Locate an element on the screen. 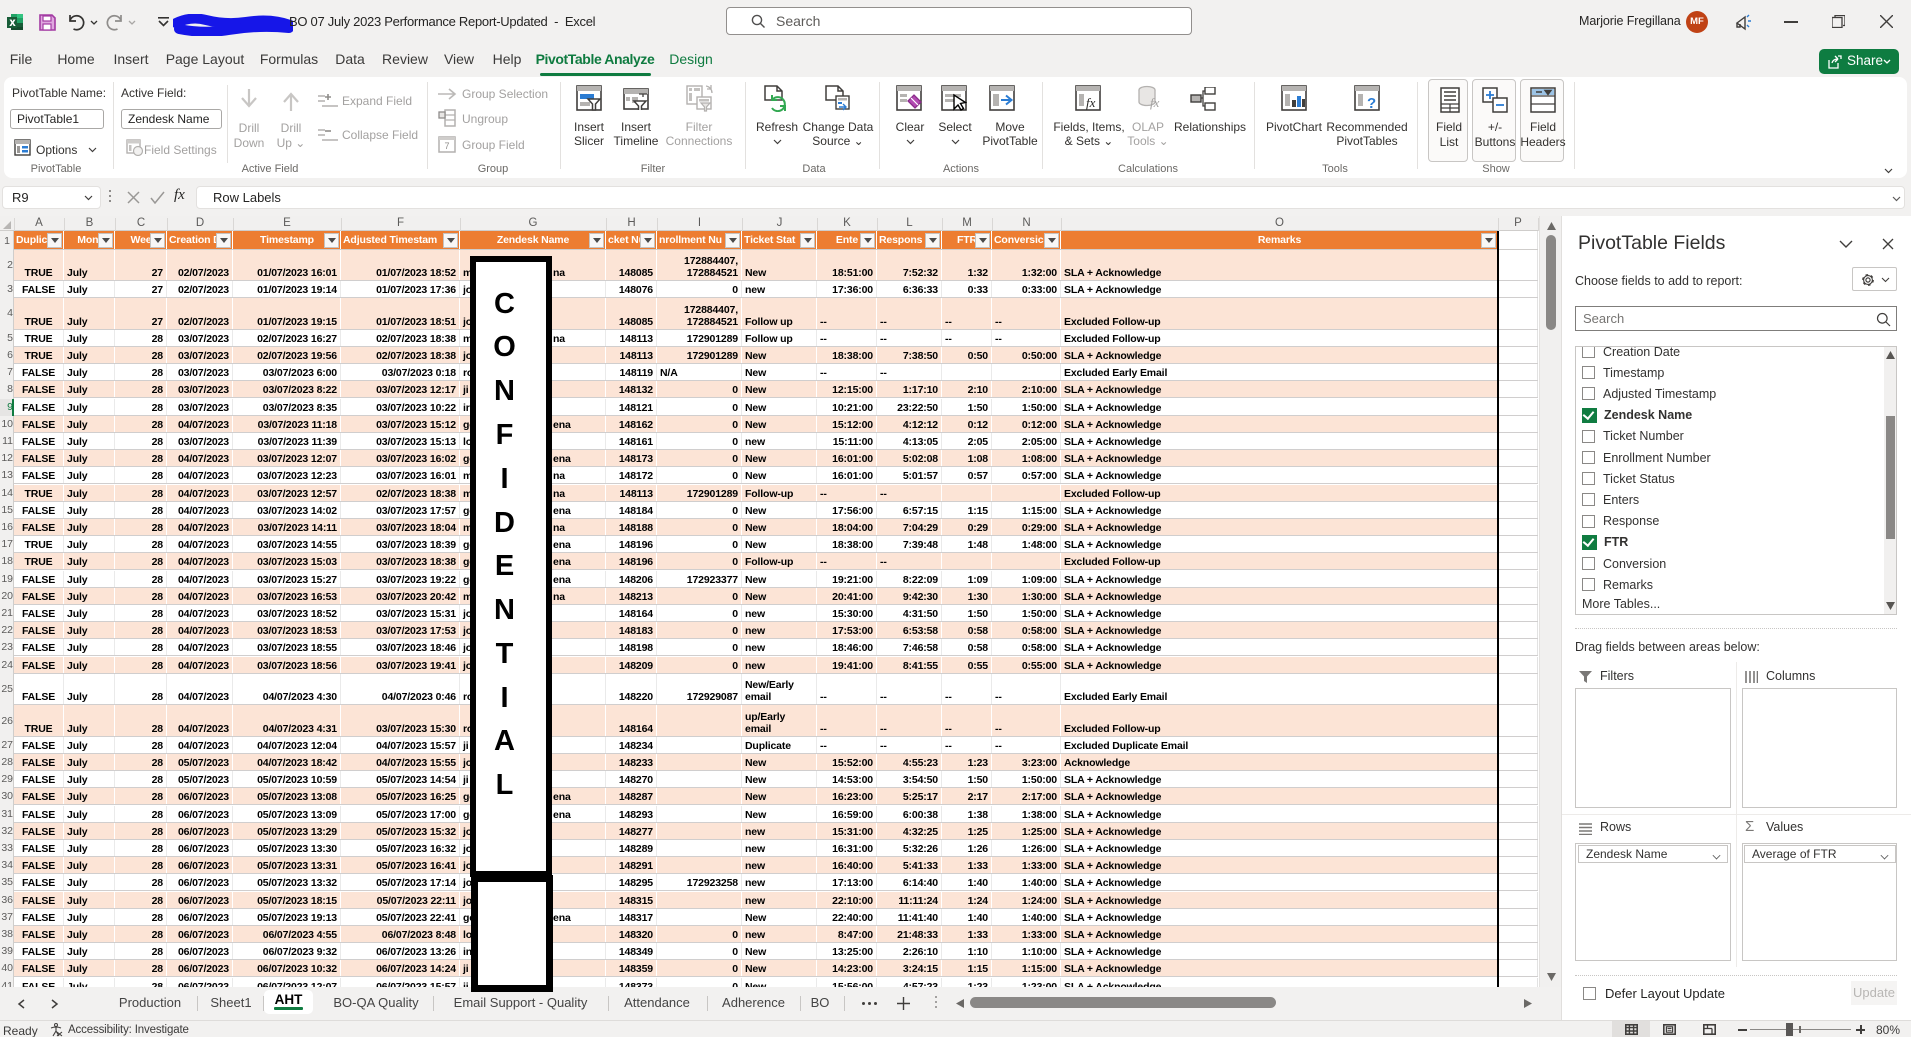 The image size is (1911, 1037). svg-text: 7 is located at coordinates (446, 146).